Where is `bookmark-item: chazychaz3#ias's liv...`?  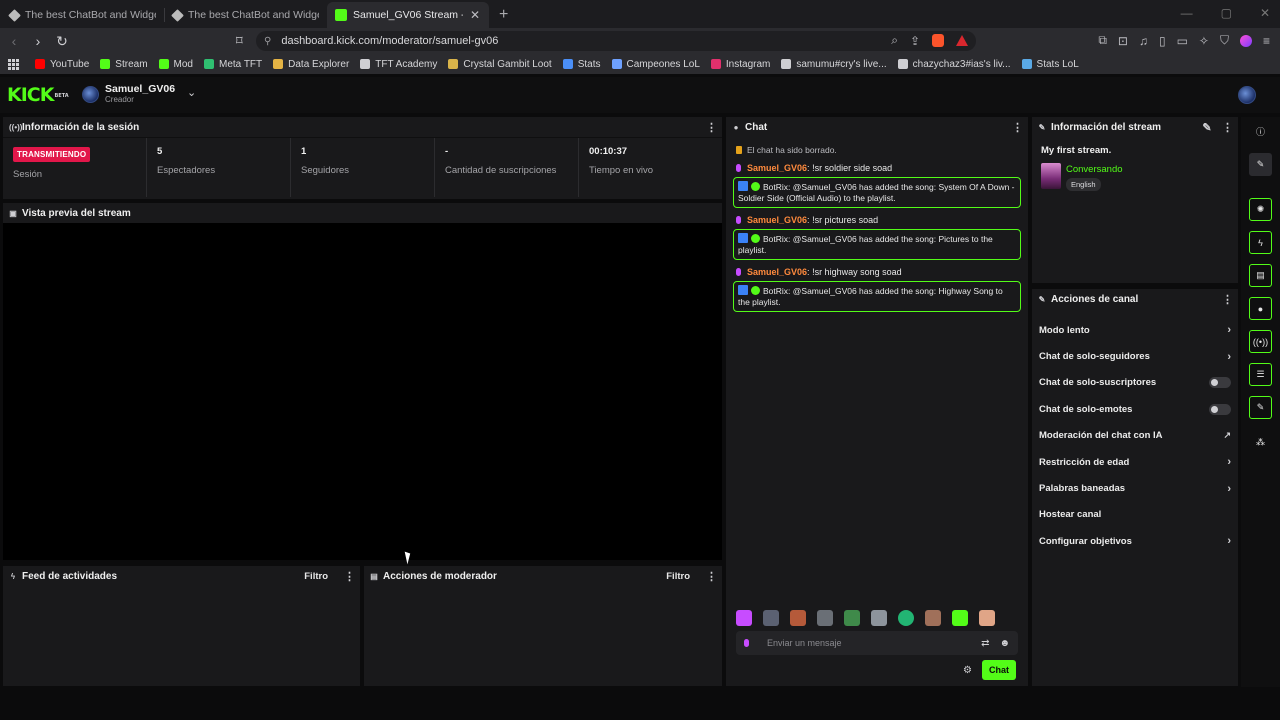
bookmark-item: chazychaz3#ias's liv... is located at coordinates (954, 64).